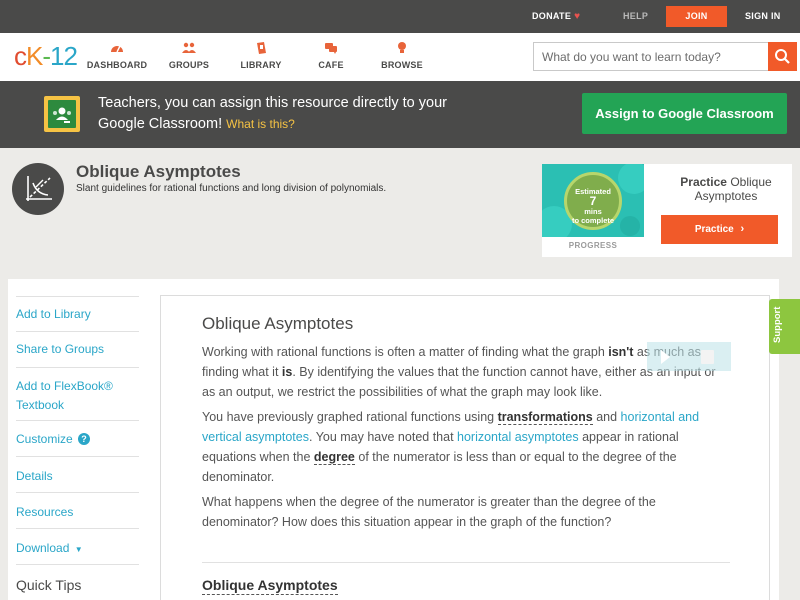 The image size is (800, 600). Describe the element at coordinates (84, 439) in the screenshot. I see `help-icon: ?` at that location.